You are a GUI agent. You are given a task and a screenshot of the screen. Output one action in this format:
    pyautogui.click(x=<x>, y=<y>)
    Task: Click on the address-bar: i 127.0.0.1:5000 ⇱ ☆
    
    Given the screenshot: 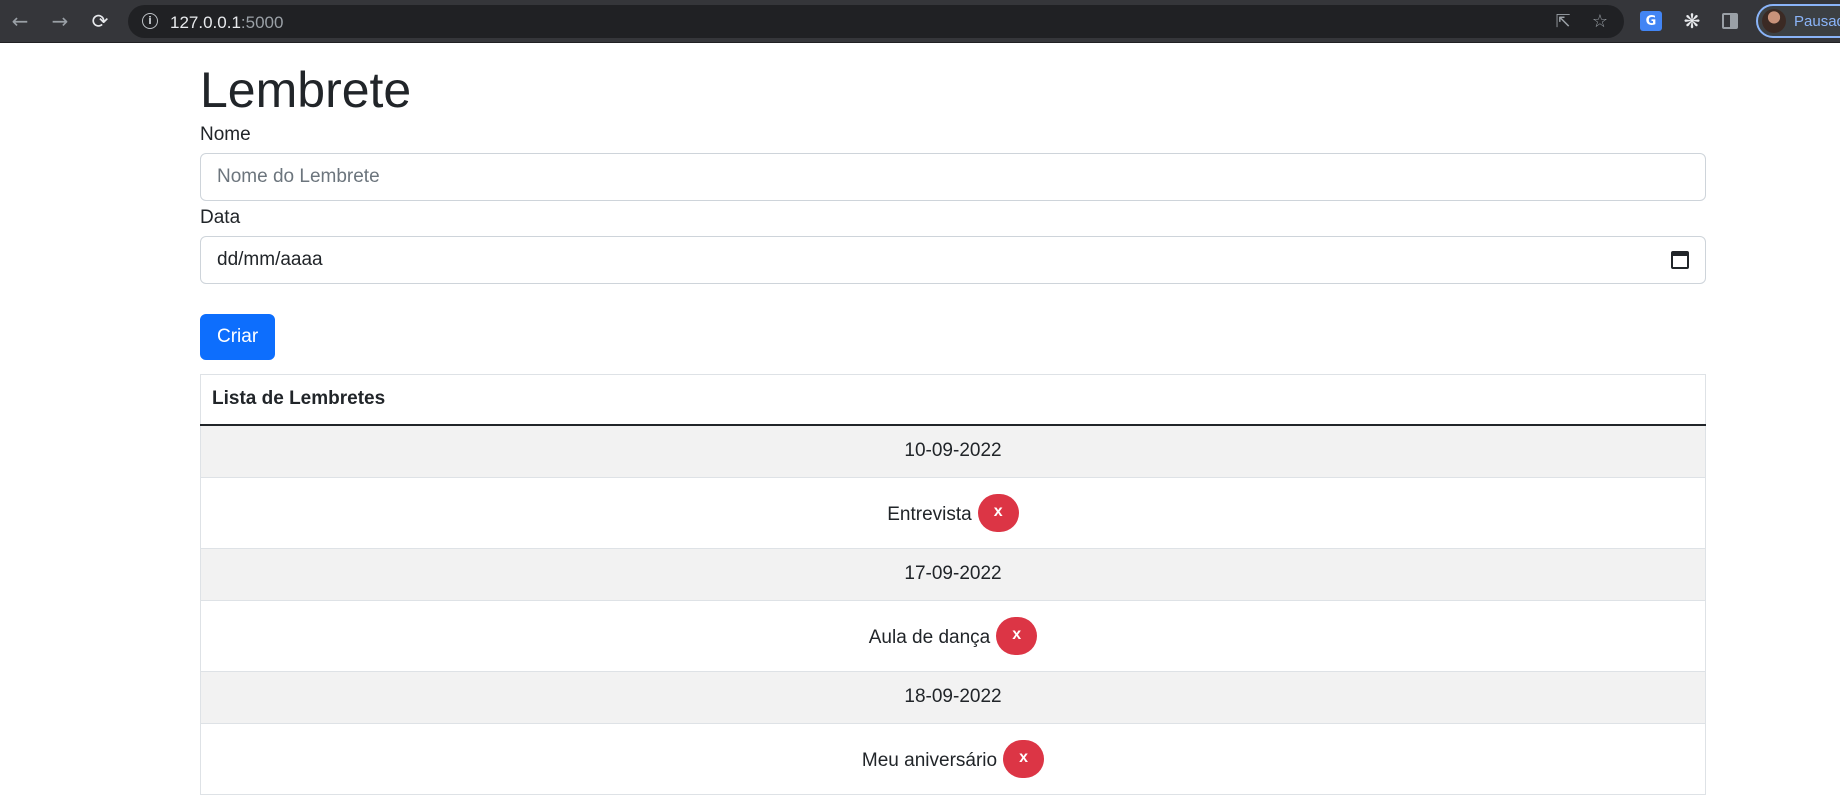 What is the action you would take?
    pyautogui.click(x=876, y=21)
    